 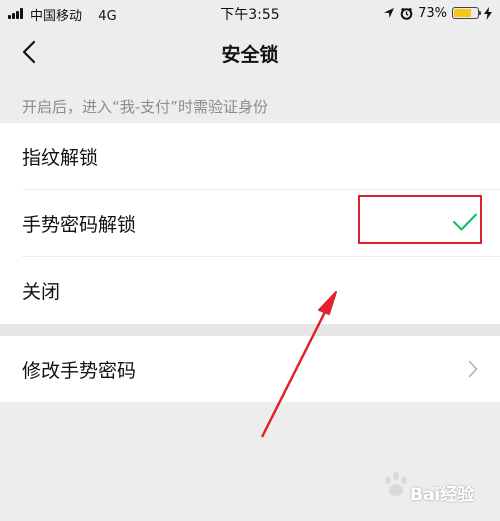 I want to click on charging-icon, so click(x=488, y=13).